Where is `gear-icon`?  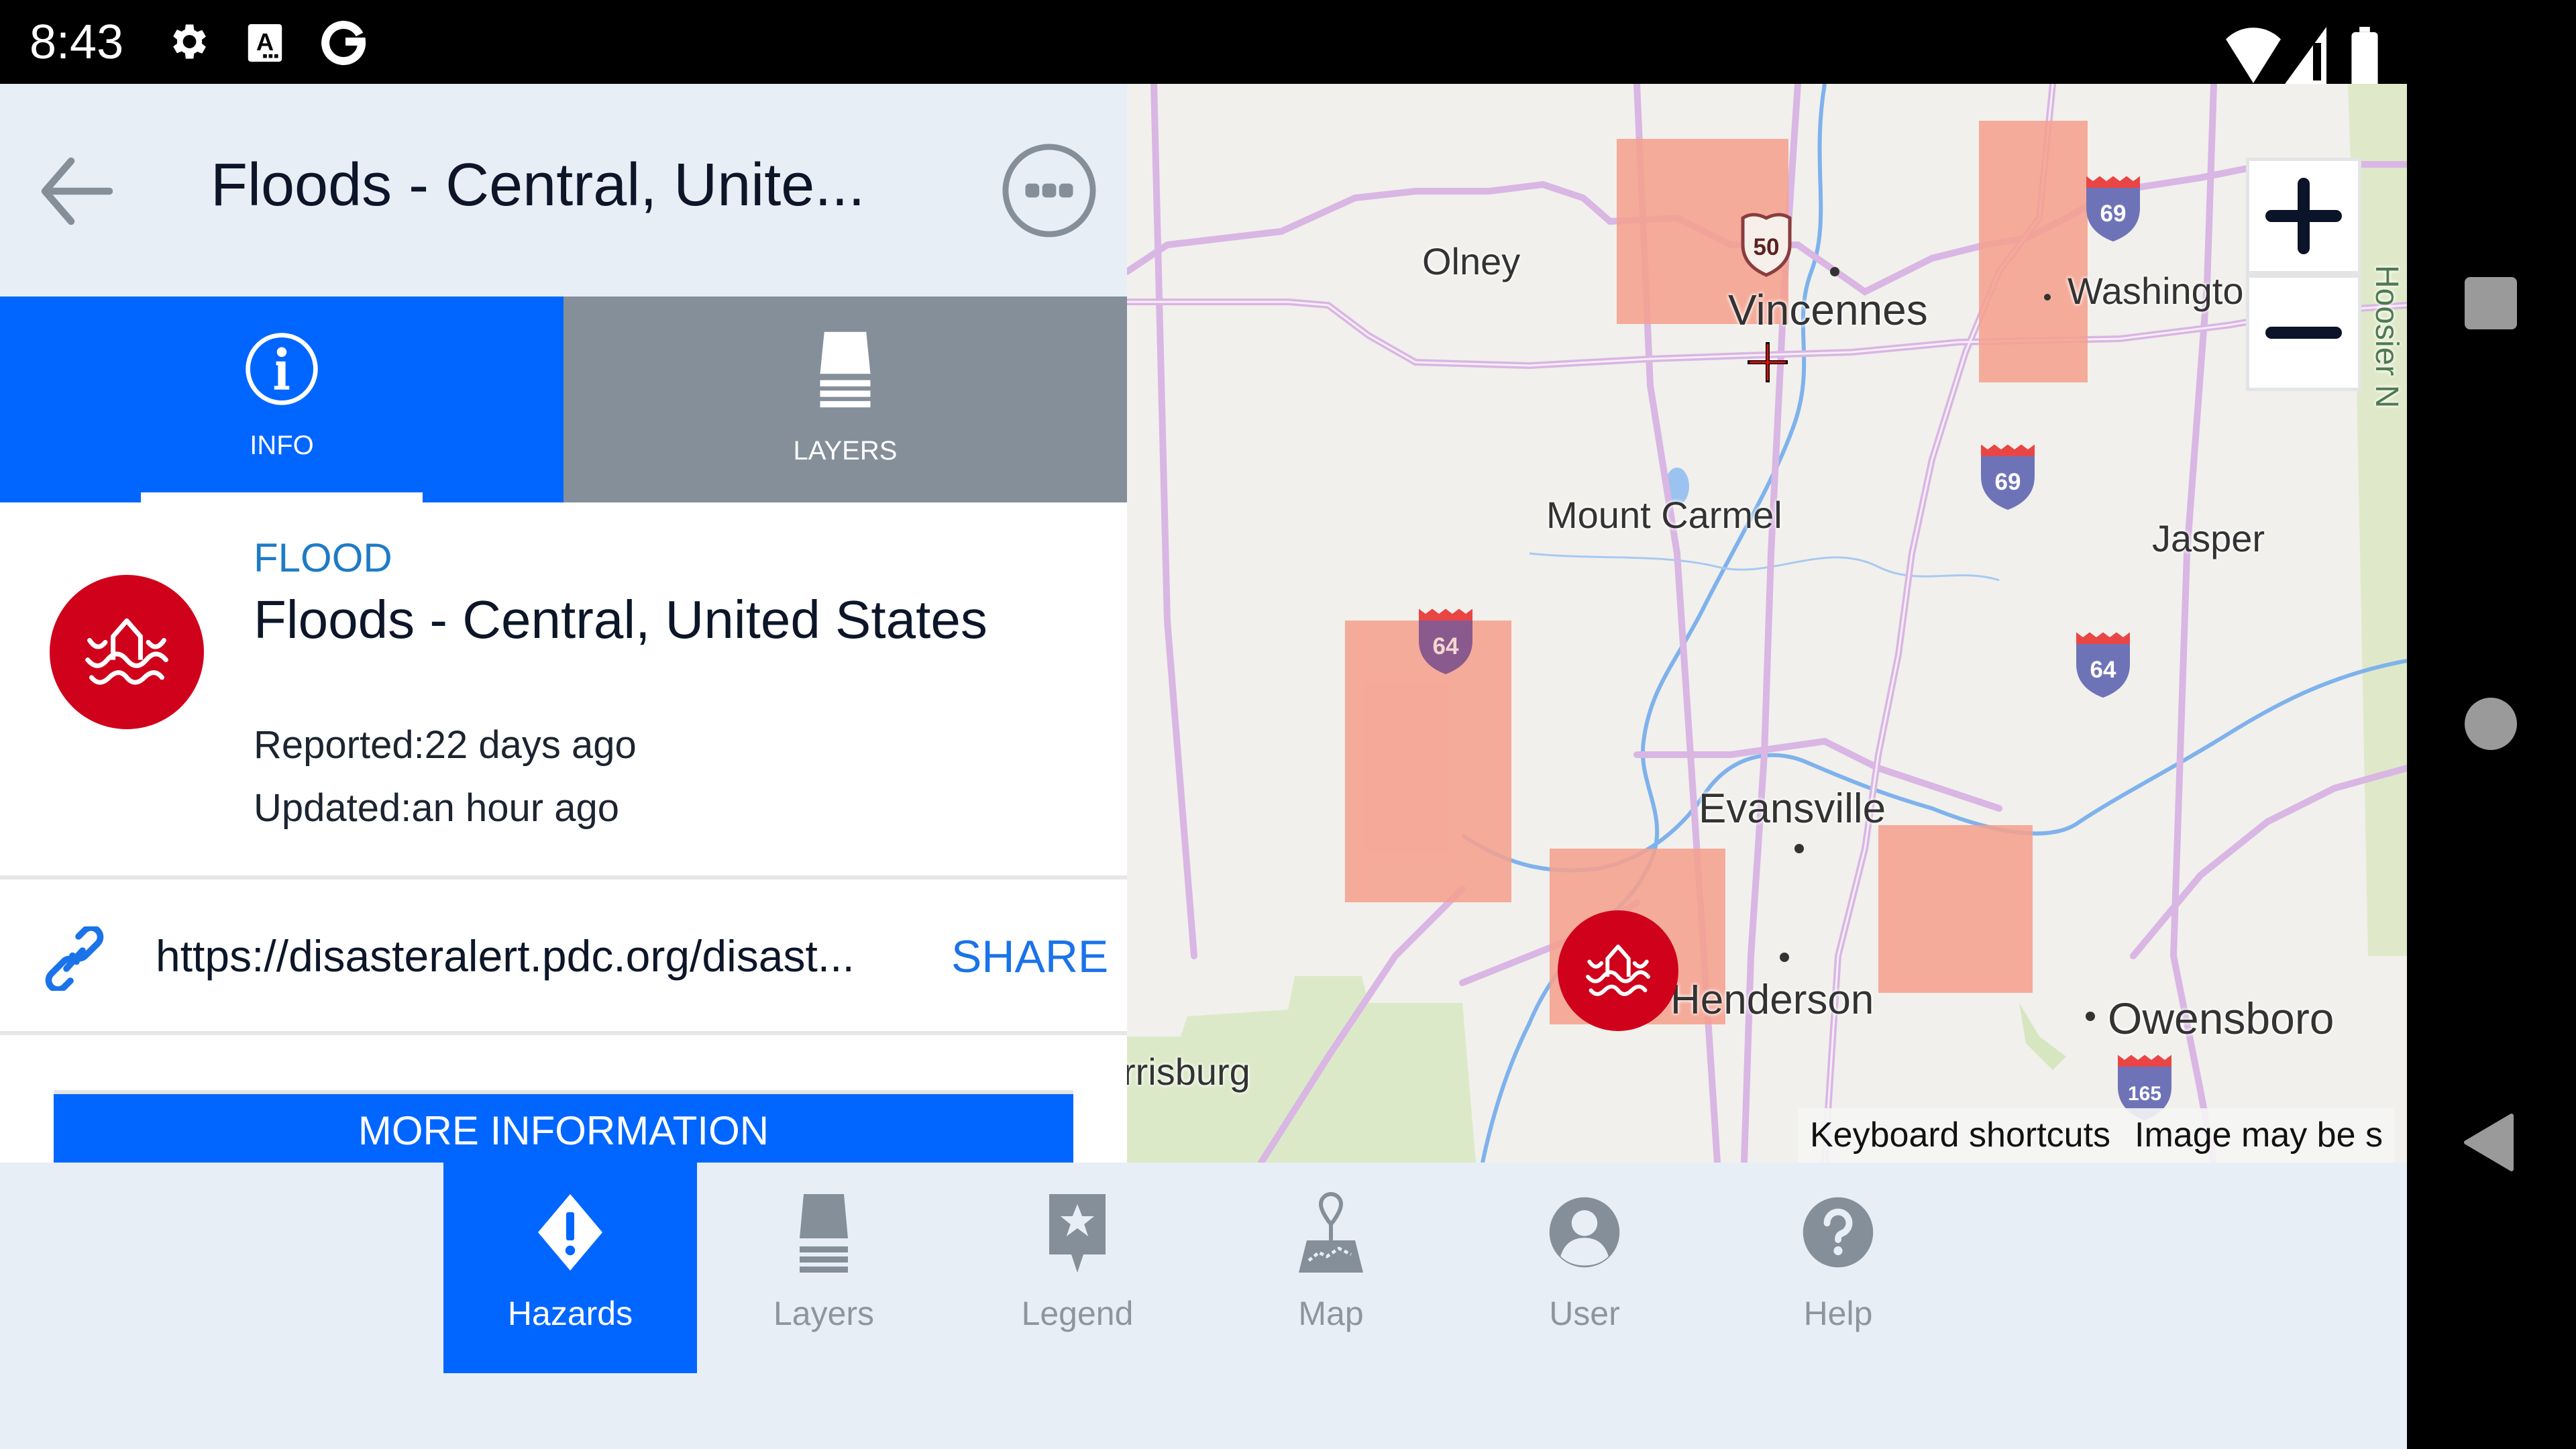
gear-icon is located at coordinates (188, 43).